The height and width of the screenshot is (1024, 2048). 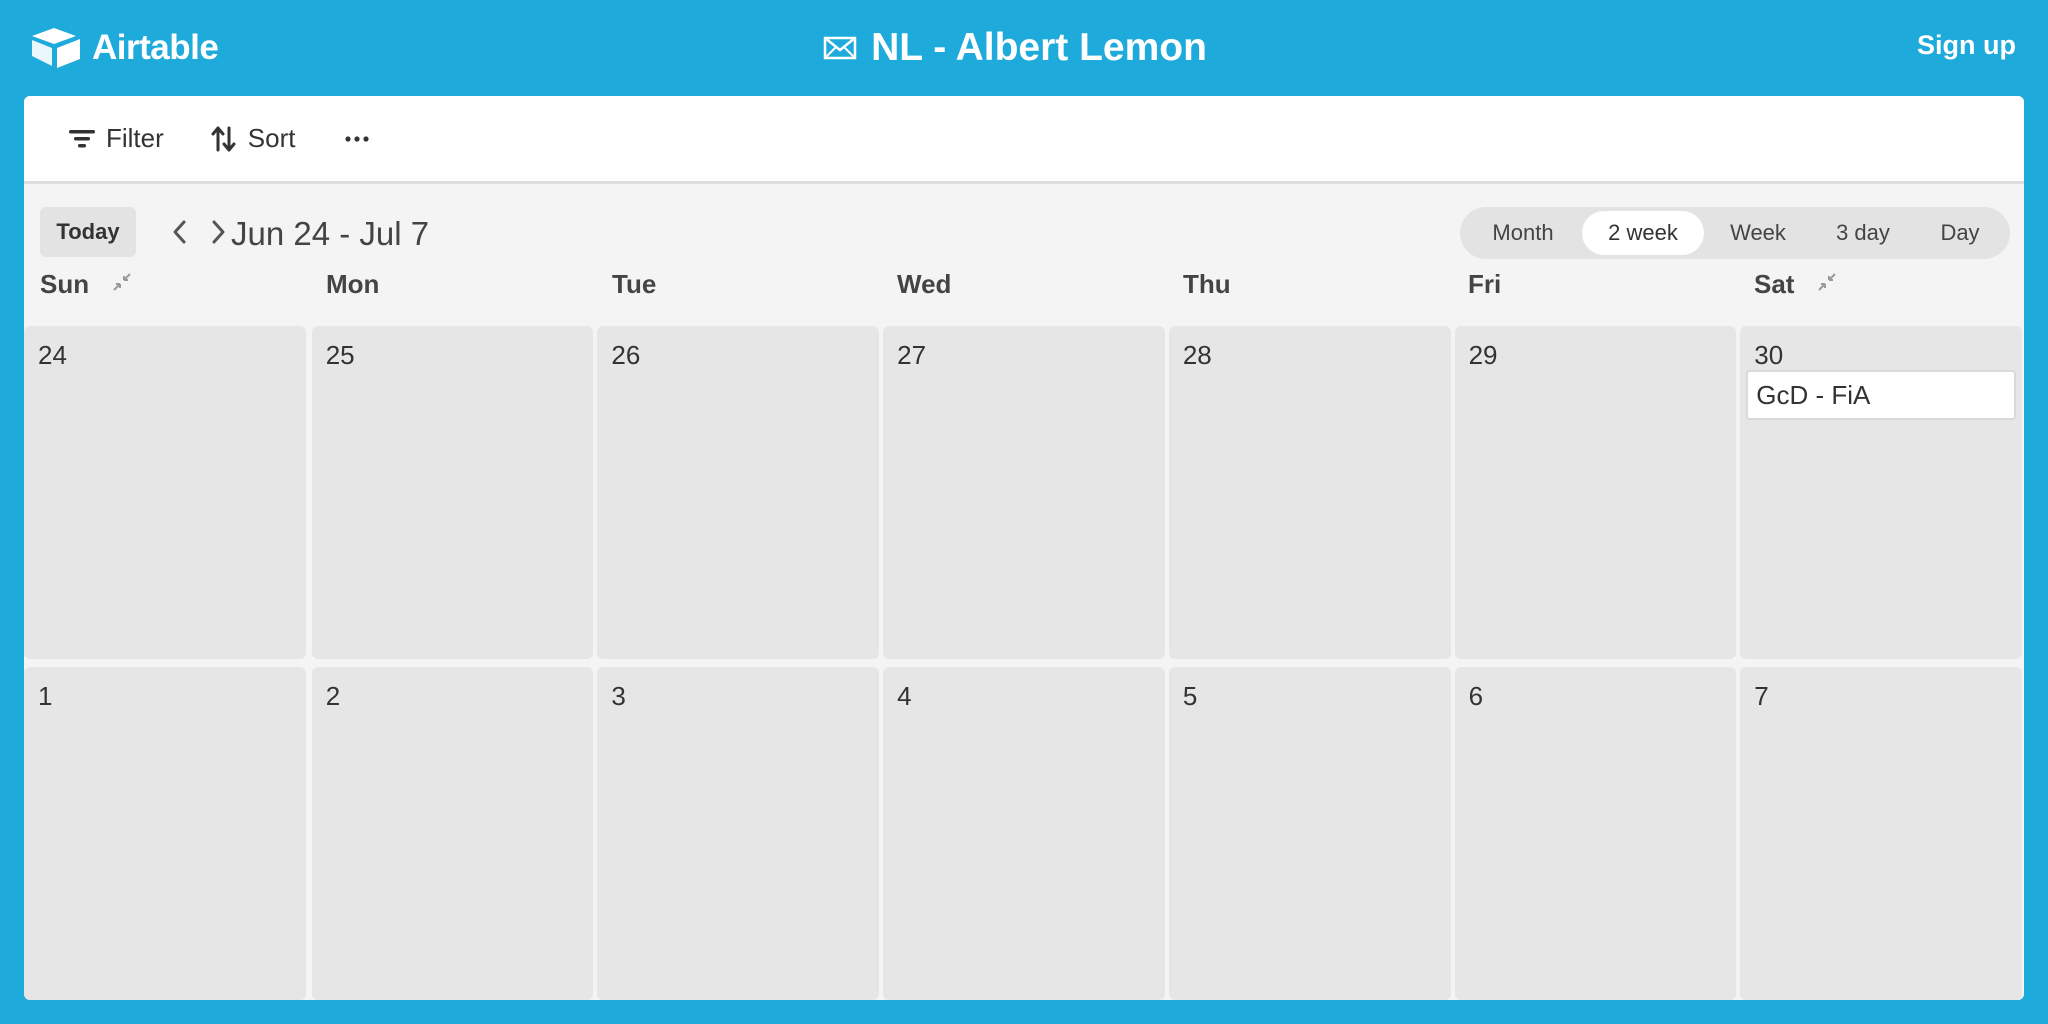 I want to click on chevron-right-icon, so click(x=218, y=232).